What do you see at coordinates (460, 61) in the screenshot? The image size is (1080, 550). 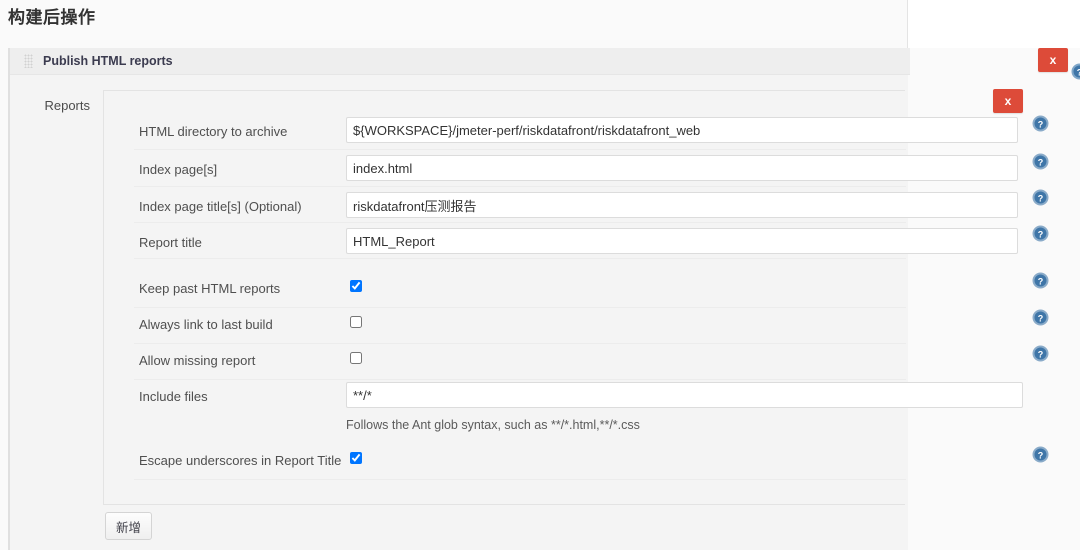 I see `publisher-panel-header: Publish HTML reports` at bounding box center [460, 61].